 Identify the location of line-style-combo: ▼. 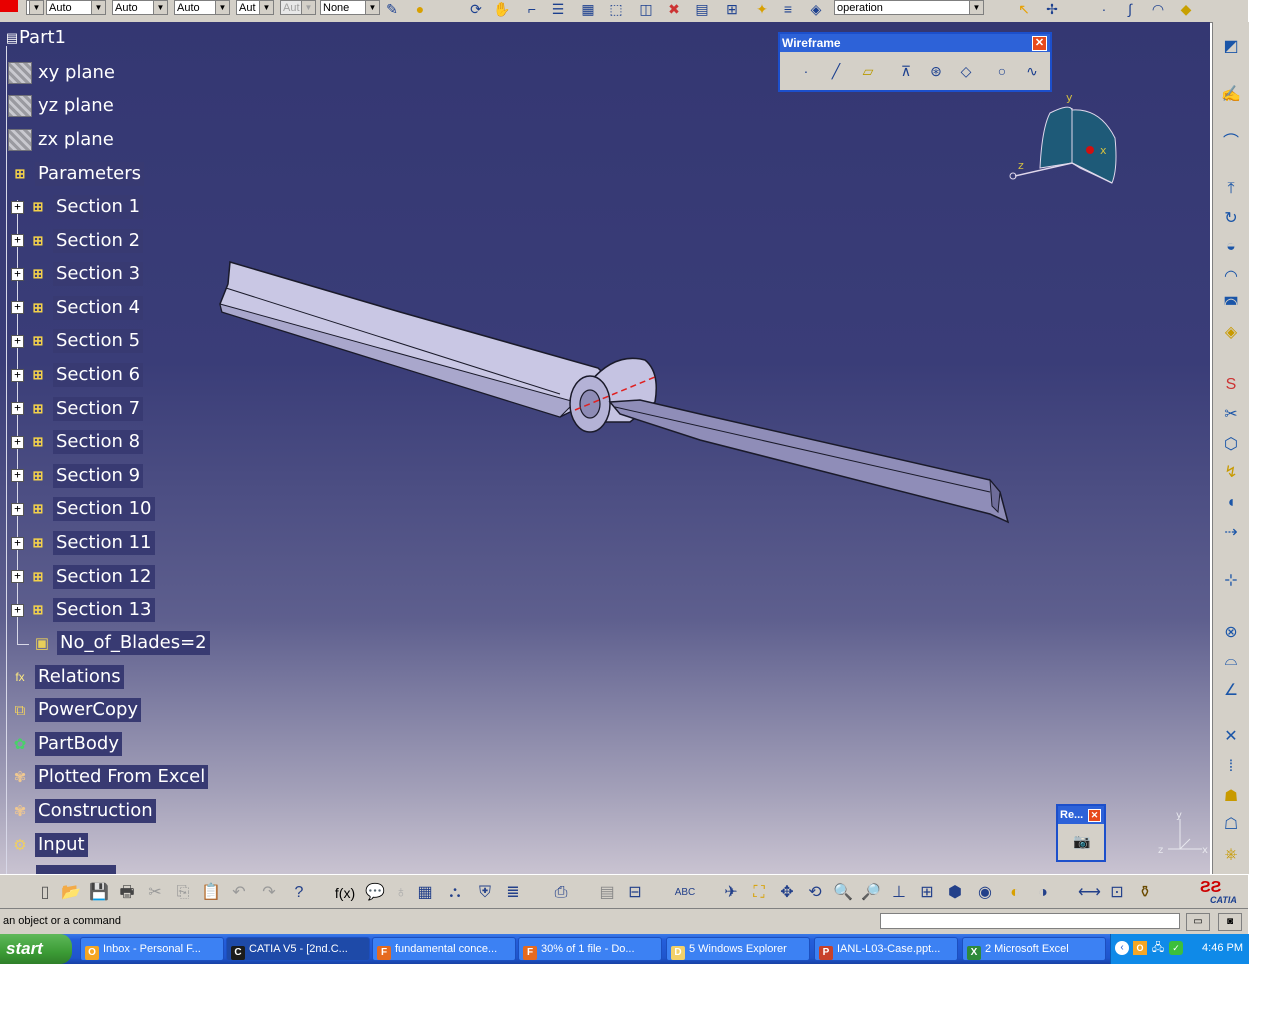
(35, 7).